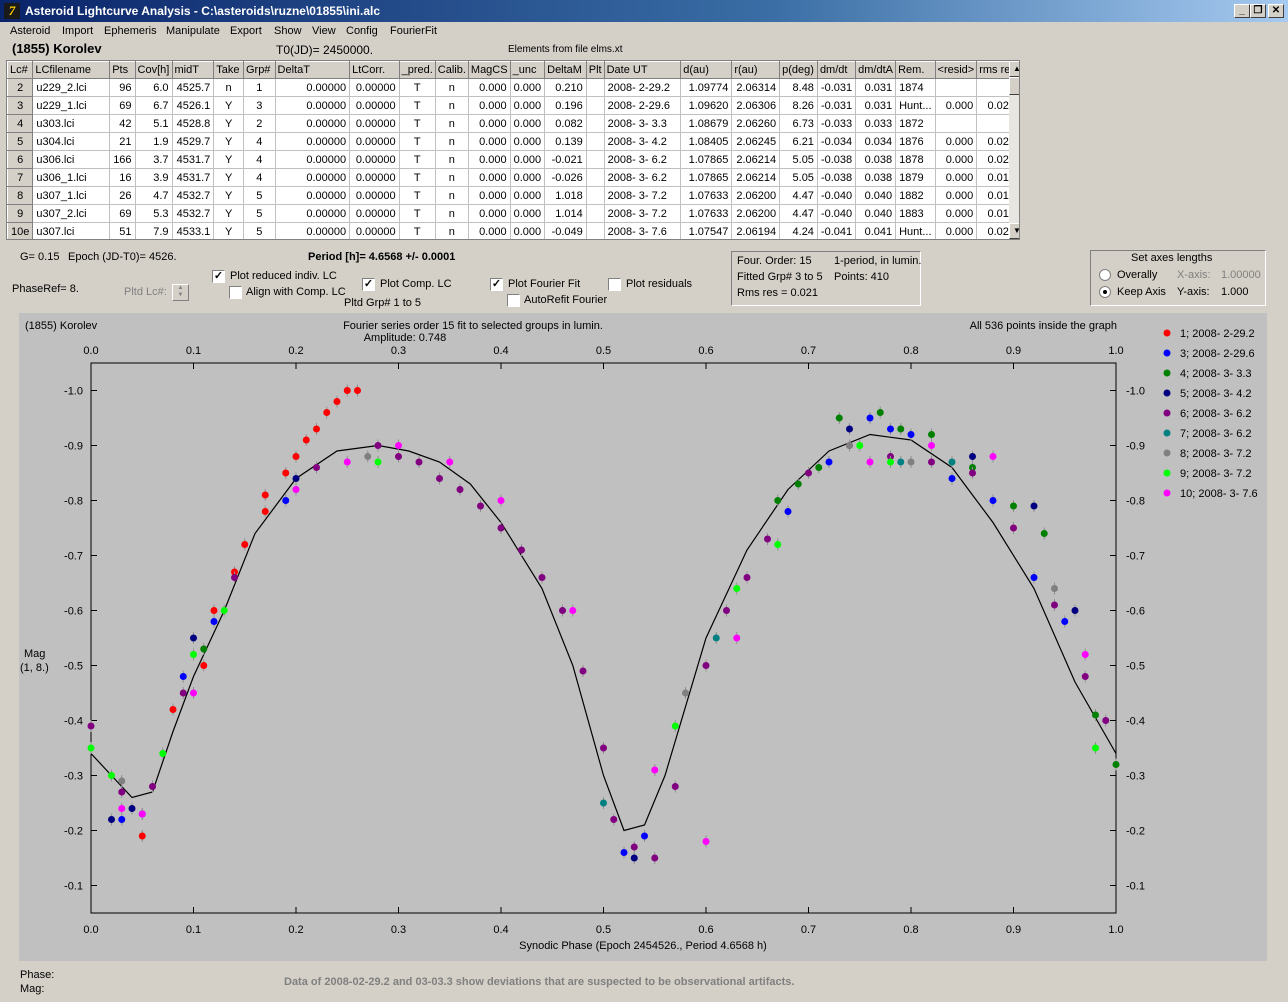  Describe the element at coordinates (1216, 454) in the screenshot. I see `legend-label: 8; 2008- 3- 7.2` at that location.